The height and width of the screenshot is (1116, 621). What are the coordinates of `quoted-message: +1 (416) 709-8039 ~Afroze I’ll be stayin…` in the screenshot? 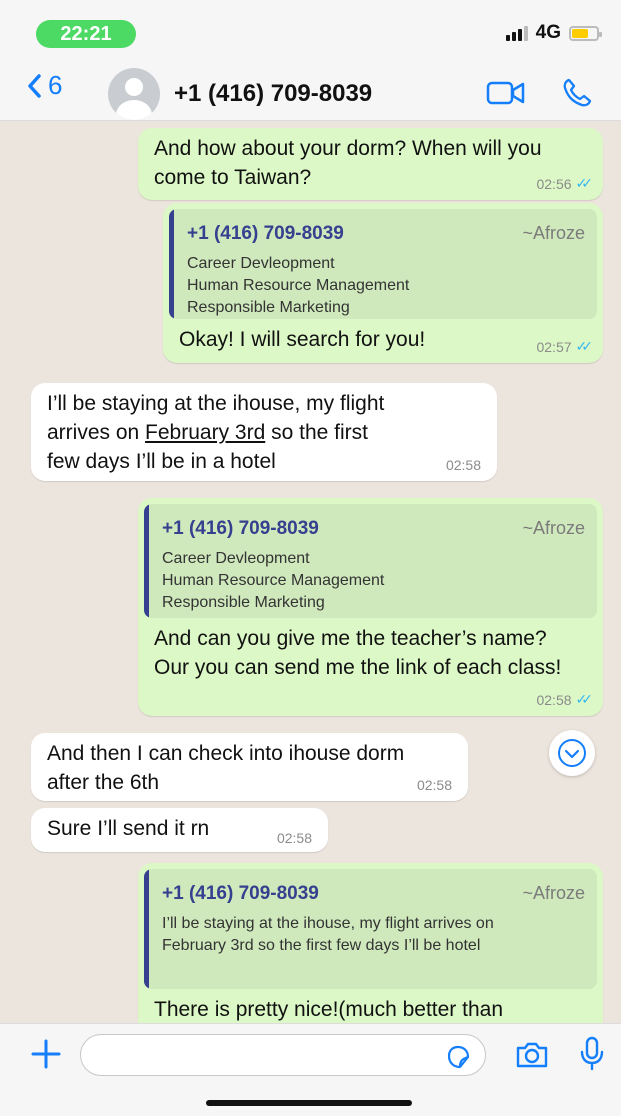 It's located at (370, 929).